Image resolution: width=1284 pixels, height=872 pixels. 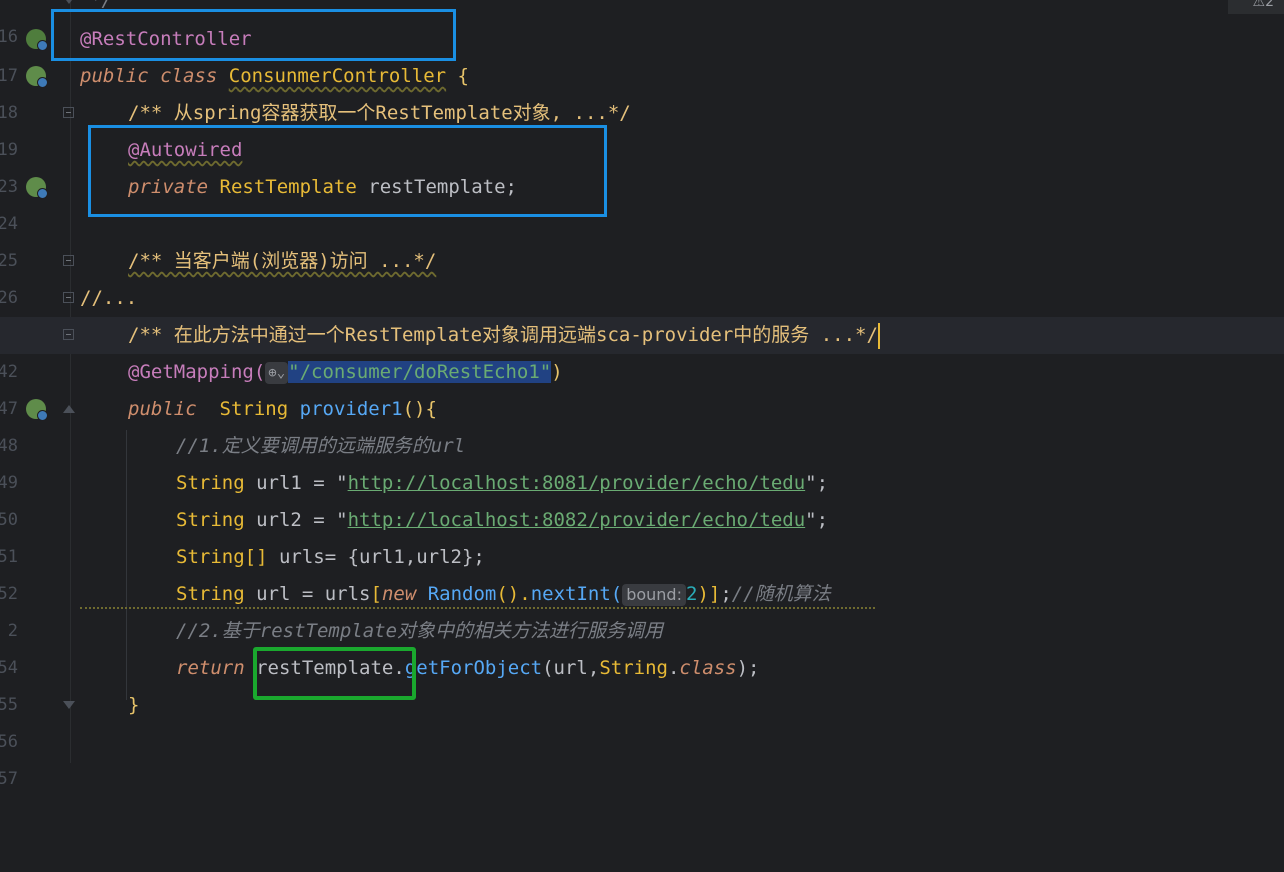 I want to click on url-link: http://localhost:8082/provider/echo/tedu, so click(x=577, y=520).